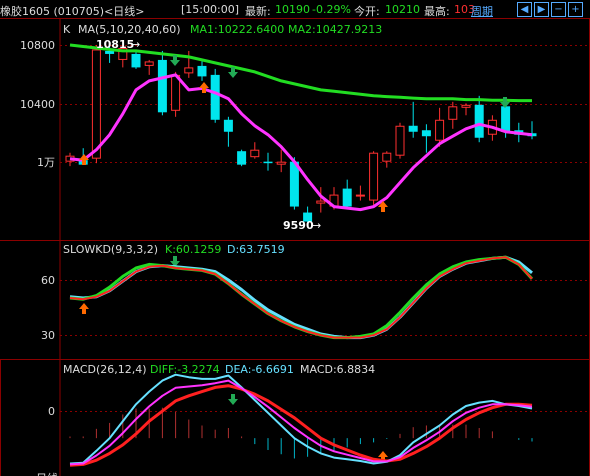 The image size is (590, 476). I want to click on kd-y-tick-30: 30, so click(48, 335).